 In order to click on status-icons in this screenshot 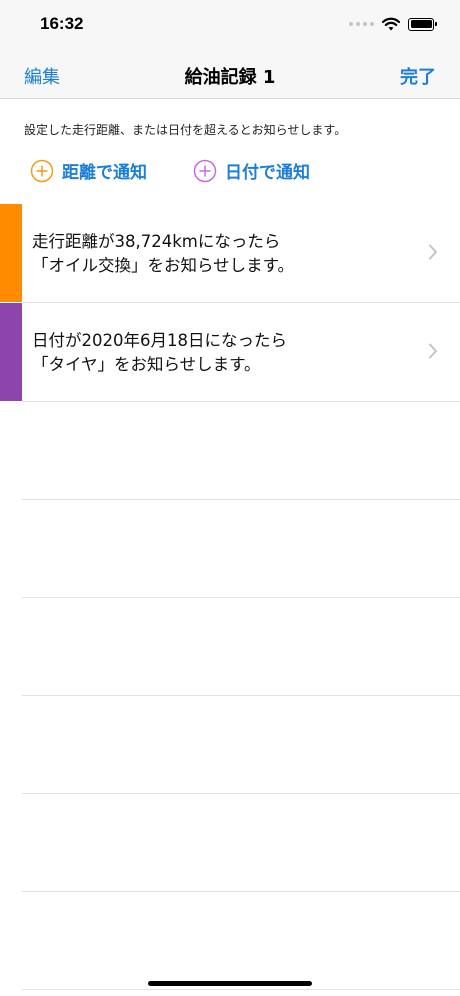, I will do `click(393, 24)`.